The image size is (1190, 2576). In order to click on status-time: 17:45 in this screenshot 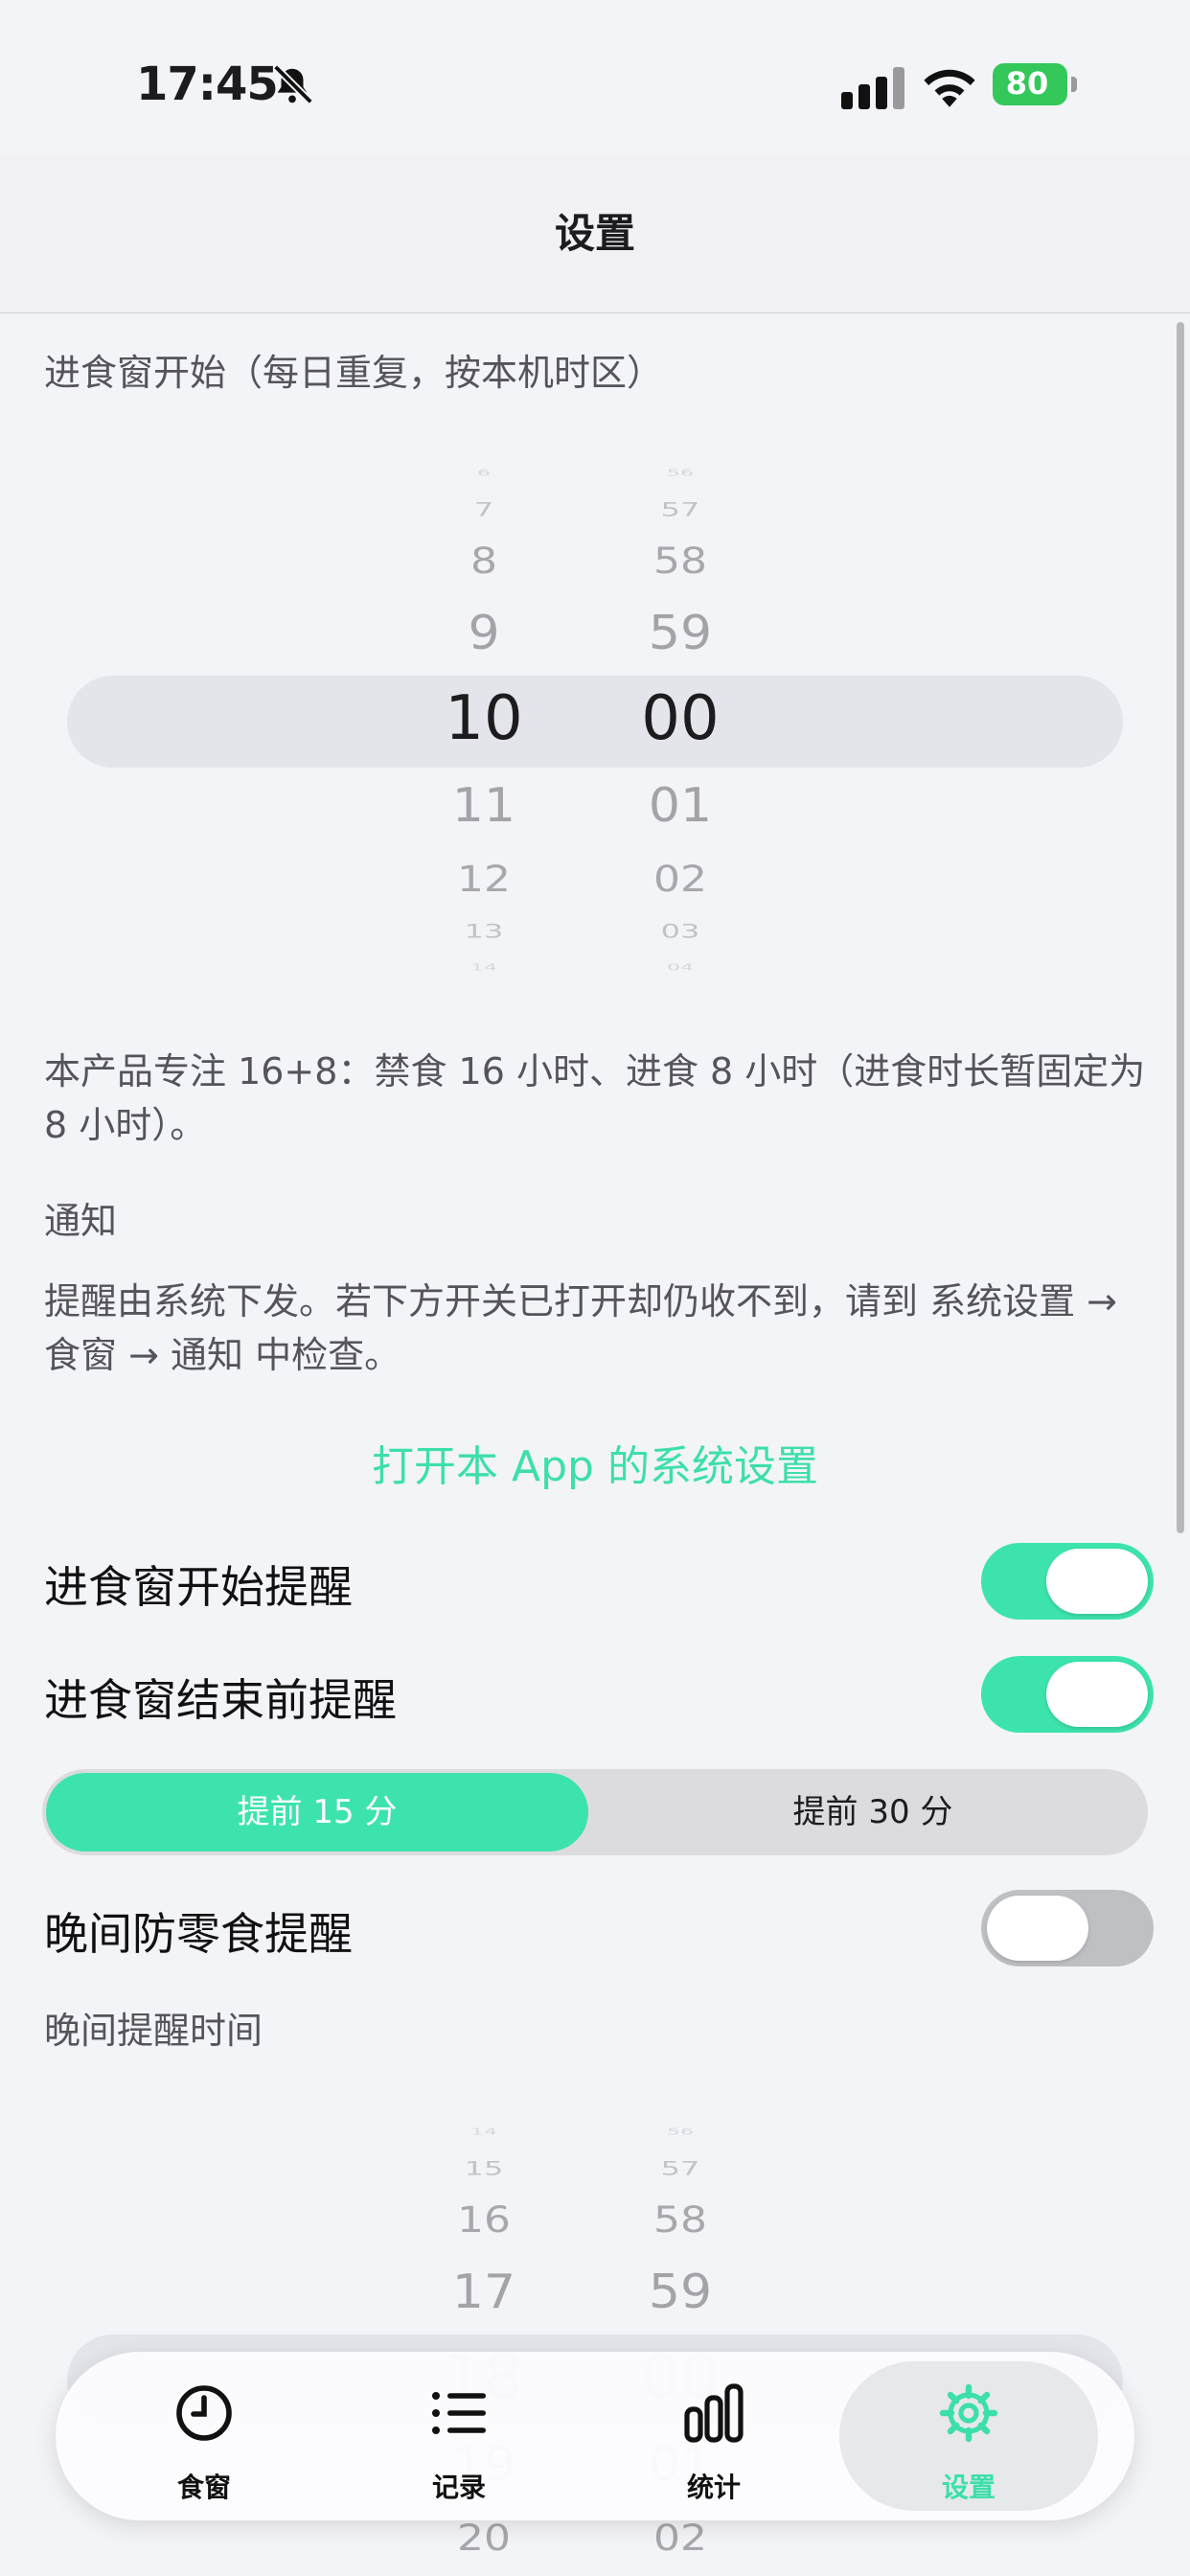, I will do `click(207, 85)`.